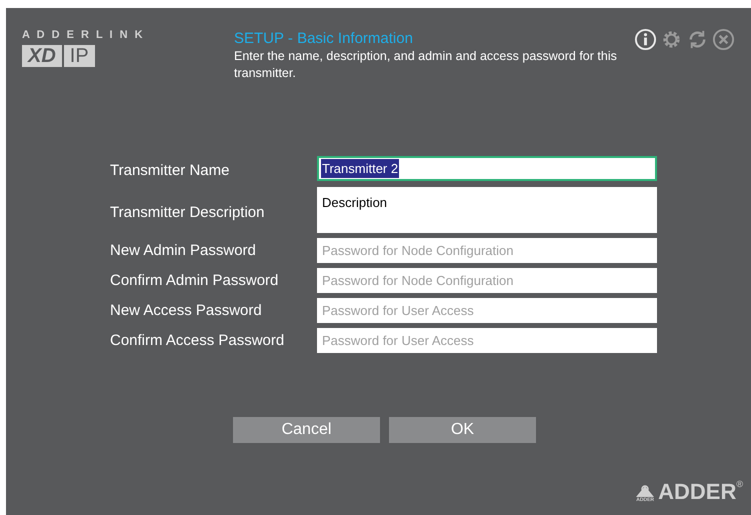  I want to click on brand-logo-text: ADDER, so click(697, 492).